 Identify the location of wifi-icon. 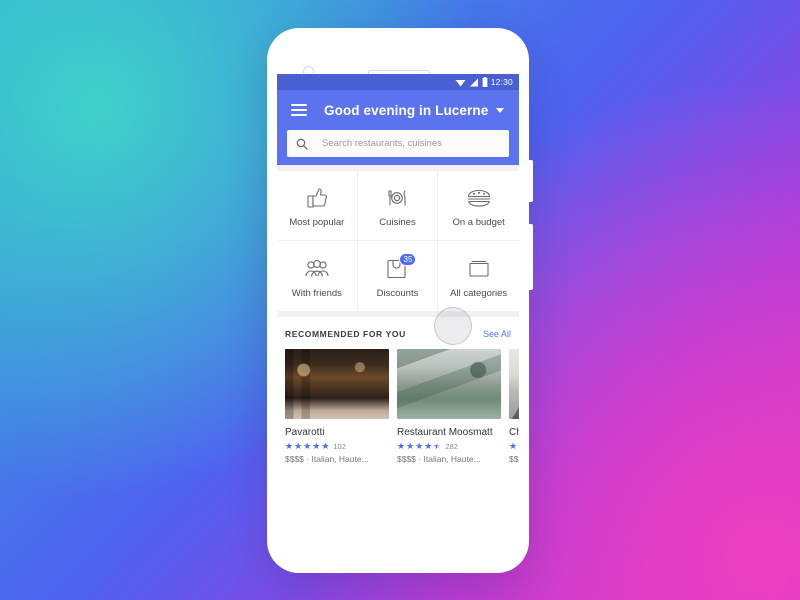
(460, 82).